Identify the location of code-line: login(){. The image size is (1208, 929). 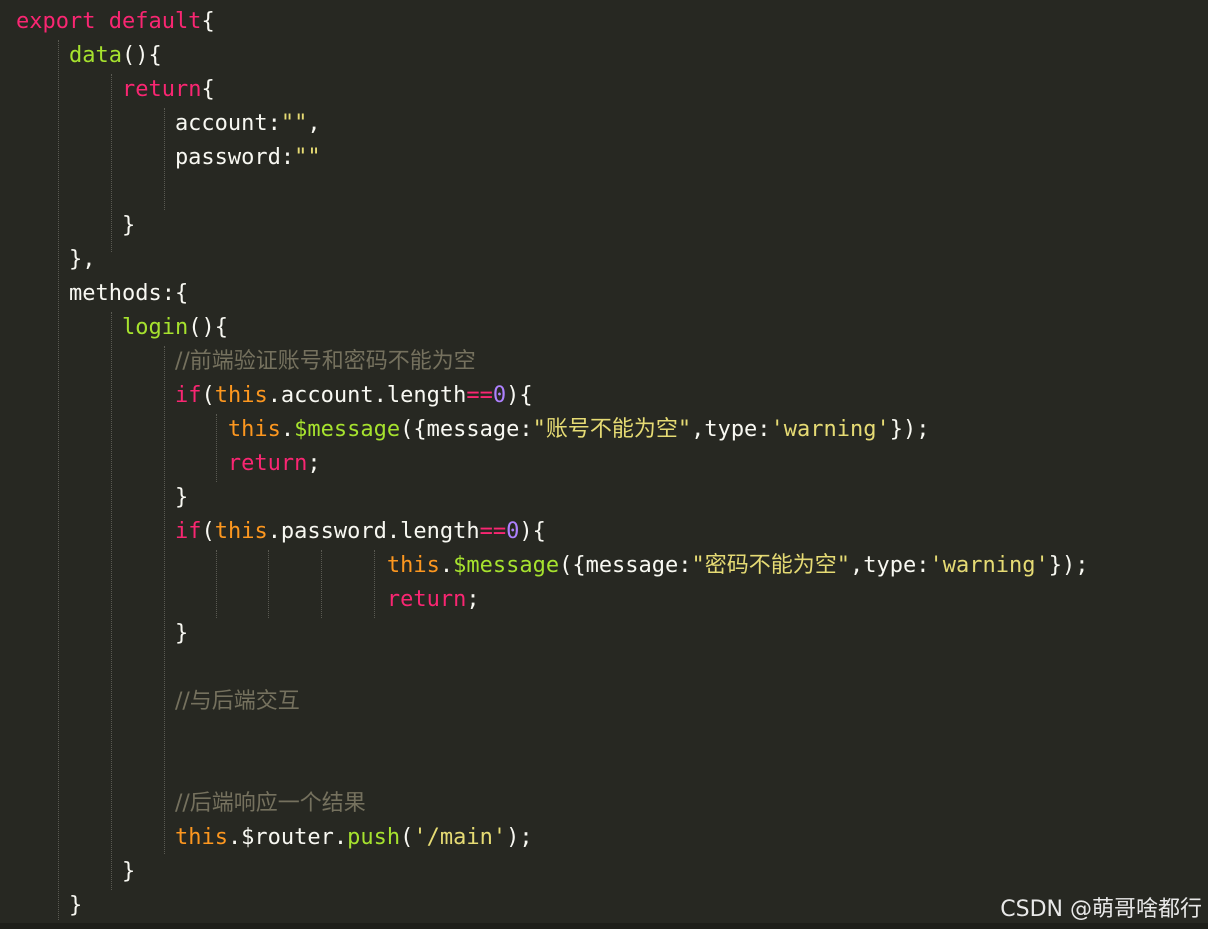
(122, 328).